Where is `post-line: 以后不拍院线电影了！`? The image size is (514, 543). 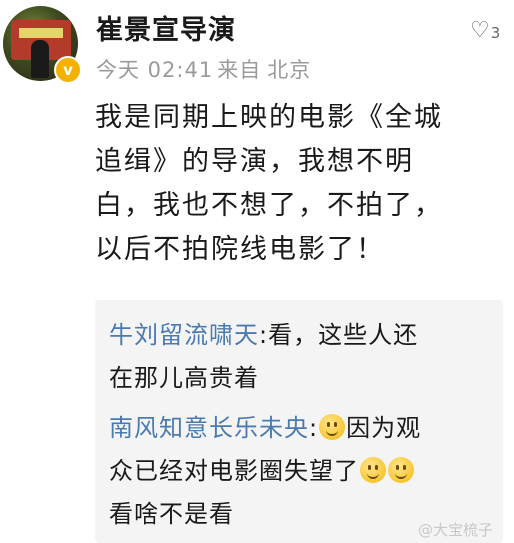
post-line: 以后不拍院线电影了！ is located at coordinates (240, 249).